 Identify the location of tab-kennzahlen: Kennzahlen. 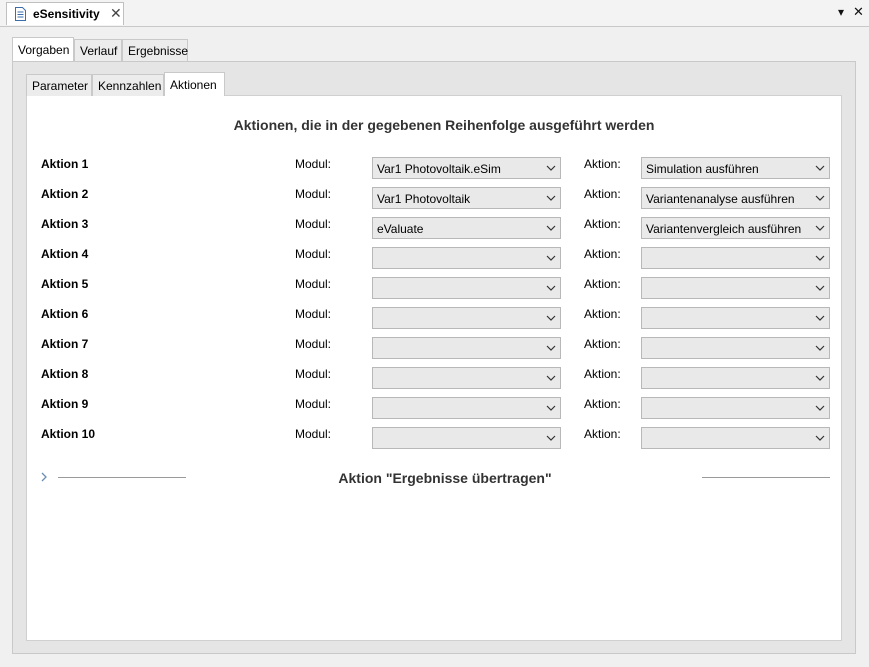
(128, 85).